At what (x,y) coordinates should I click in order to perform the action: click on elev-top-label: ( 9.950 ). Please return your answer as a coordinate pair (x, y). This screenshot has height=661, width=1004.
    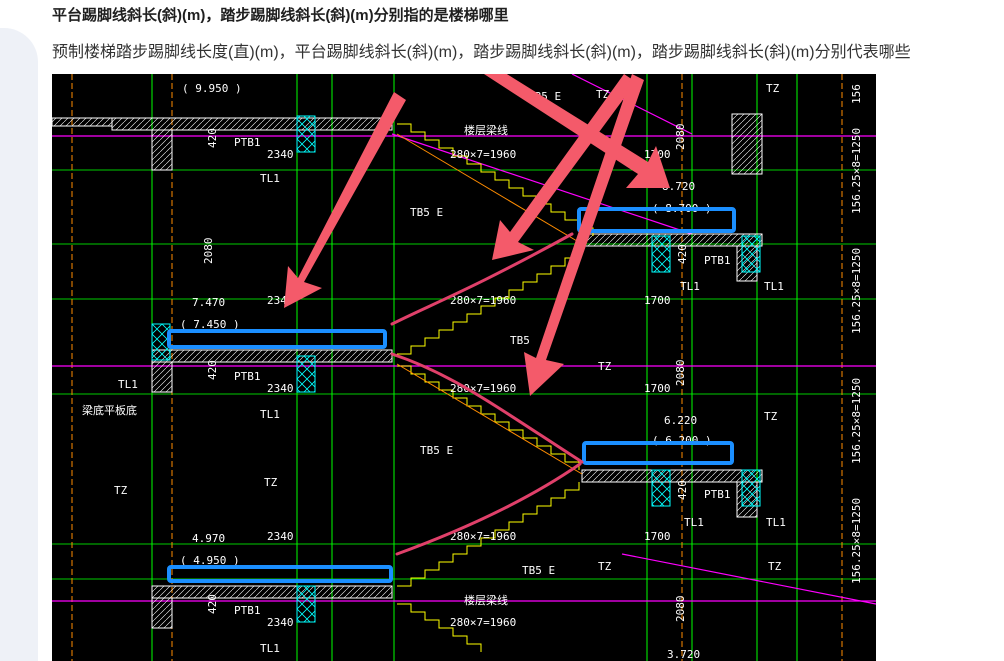
    Looking at the image, I should click on (212, 88).